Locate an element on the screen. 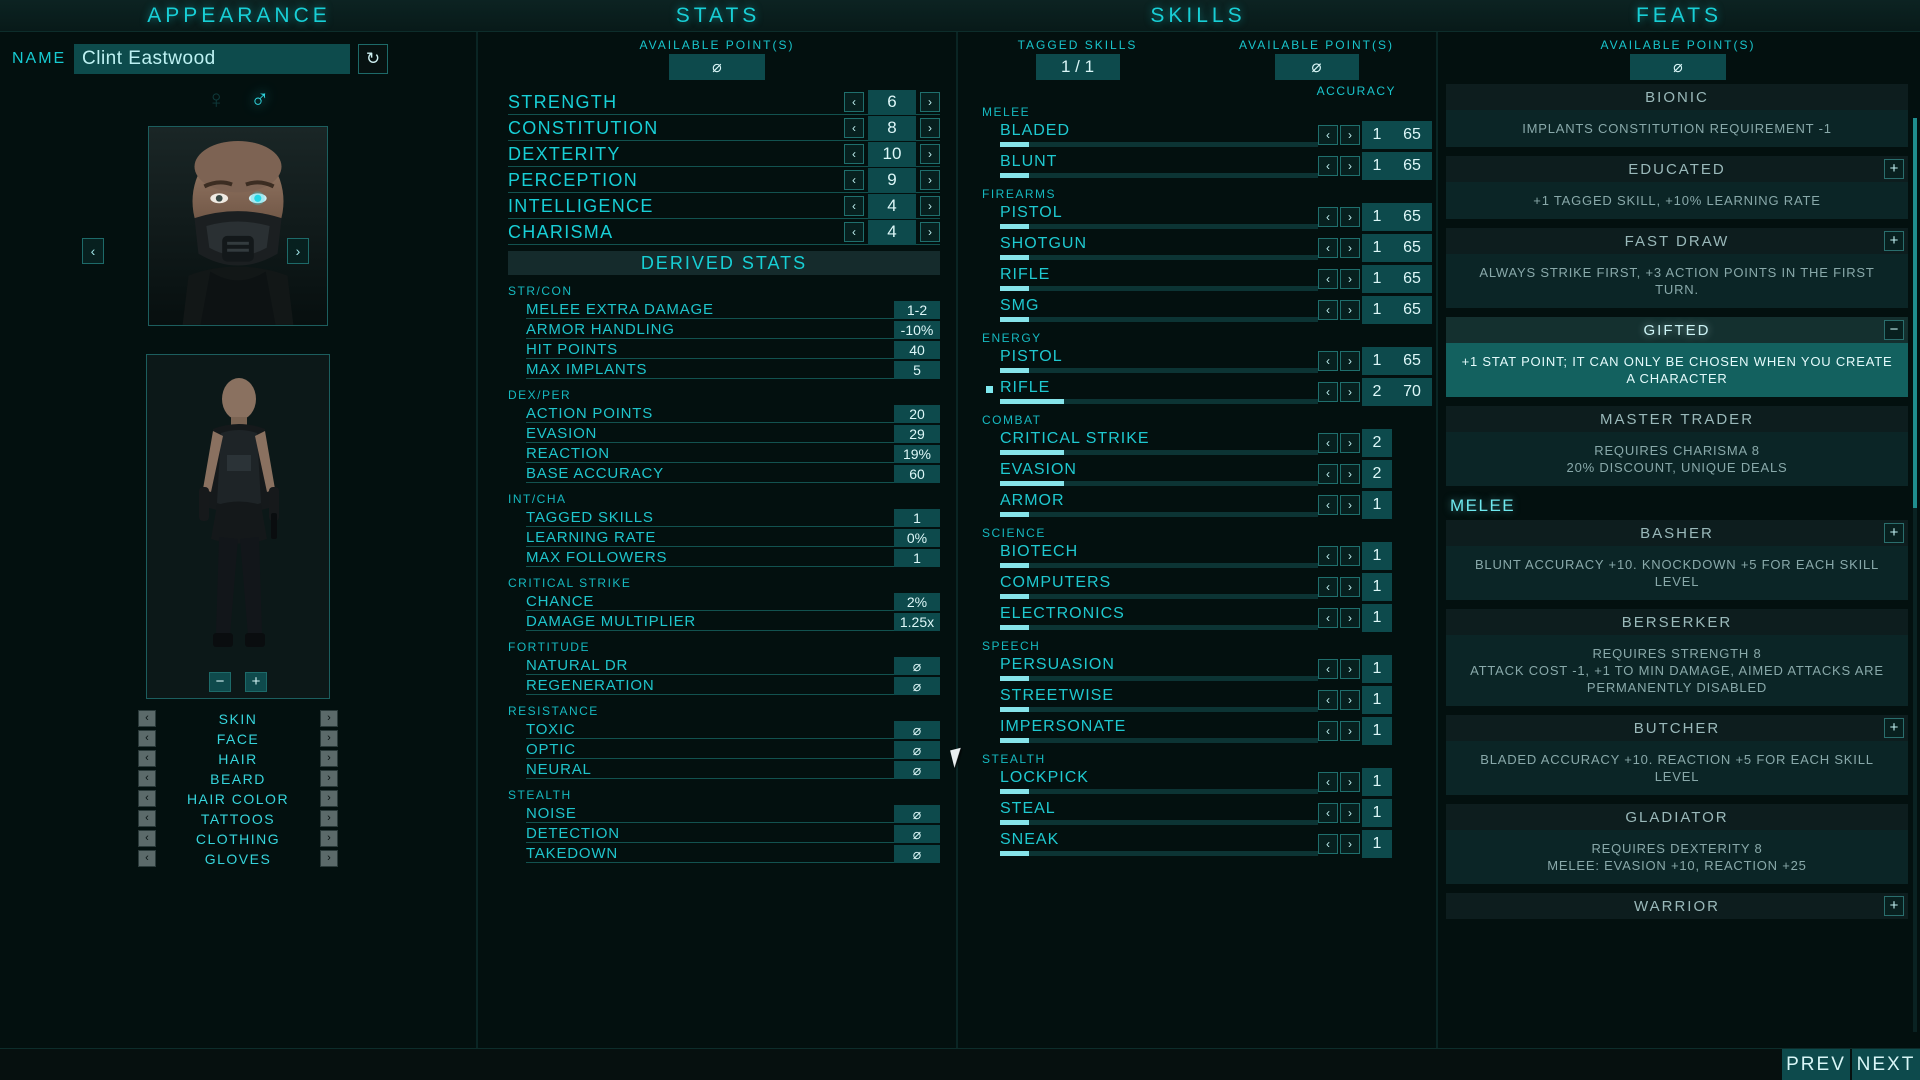  gender-male-icon: ♂ is located at coordinates (260, 99).